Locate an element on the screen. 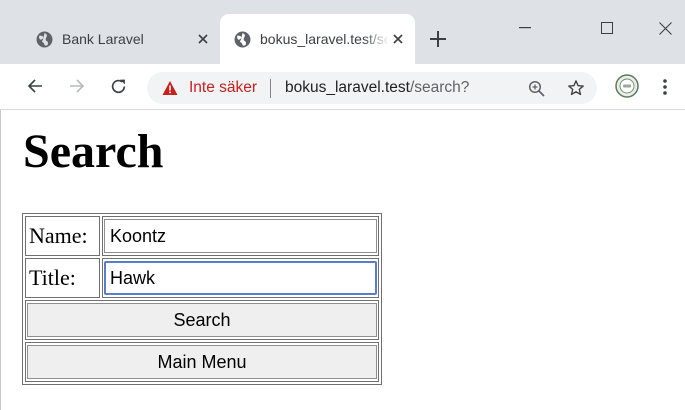 This screenshot has width=685, height=410. arrow-left-icon is located at coordinates (34, 86).